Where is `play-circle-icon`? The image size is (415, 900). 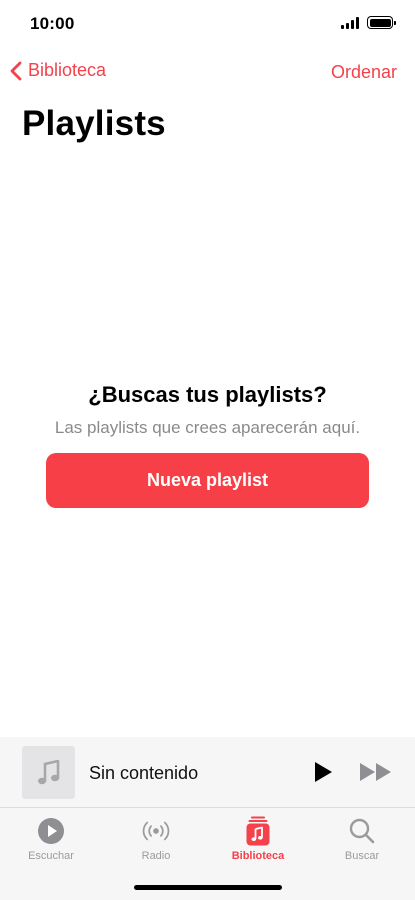
play-circle-icon is located at coordinates (51, 831).